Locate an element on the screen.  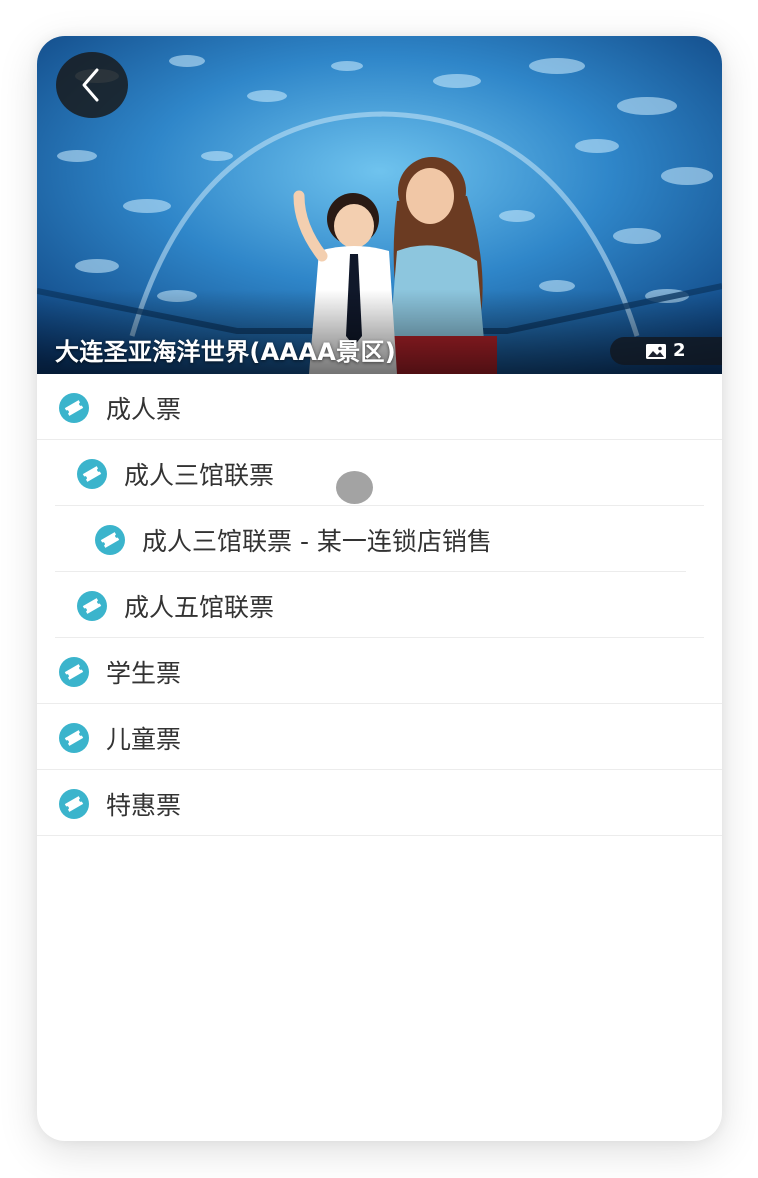
ticket-category-label: 成人三馆联票 is located at coordinates (199, 475).